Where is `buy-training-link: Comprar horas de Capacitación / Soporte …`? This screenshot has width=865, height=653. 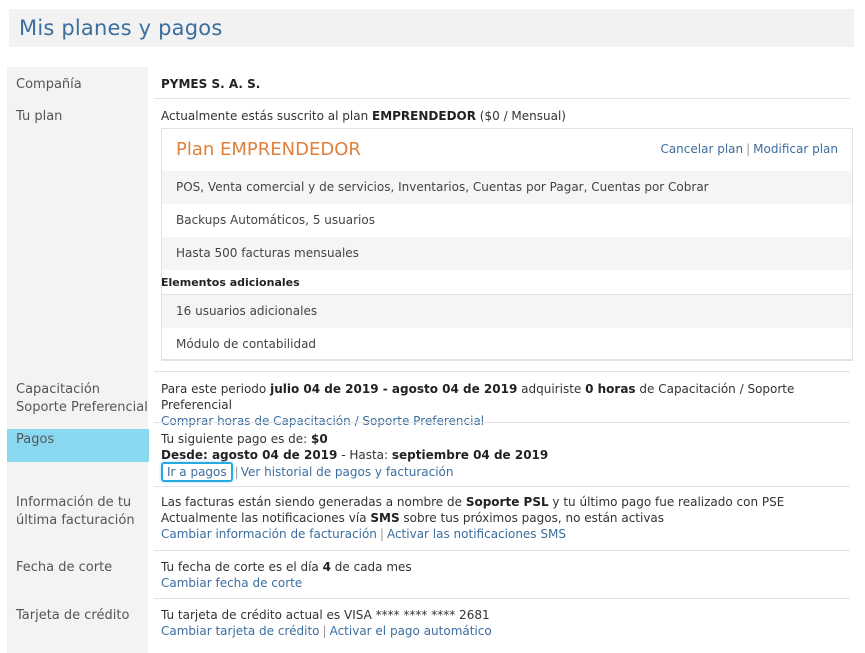
buy-training-link: Comprar horas de Capacitación / Soporte … is located at coordinates (322, 421).